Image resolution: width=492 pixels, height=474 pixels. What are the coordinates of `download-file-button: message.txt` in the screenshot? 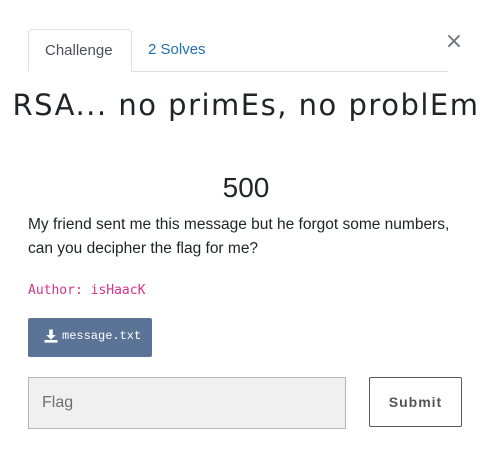 It's located at (90, 337).